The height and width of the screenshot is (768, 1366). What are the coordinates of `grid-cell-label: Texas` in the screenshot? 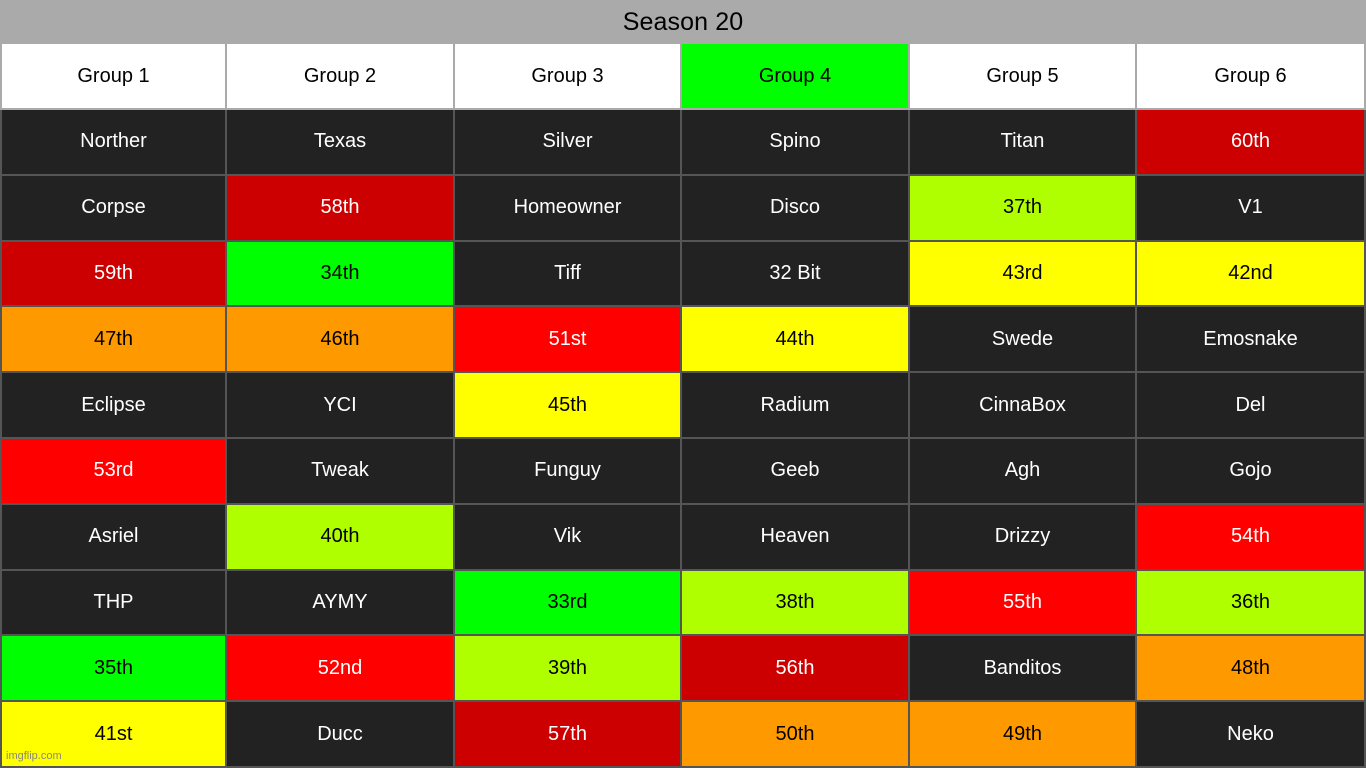 It's located at (340, 141).